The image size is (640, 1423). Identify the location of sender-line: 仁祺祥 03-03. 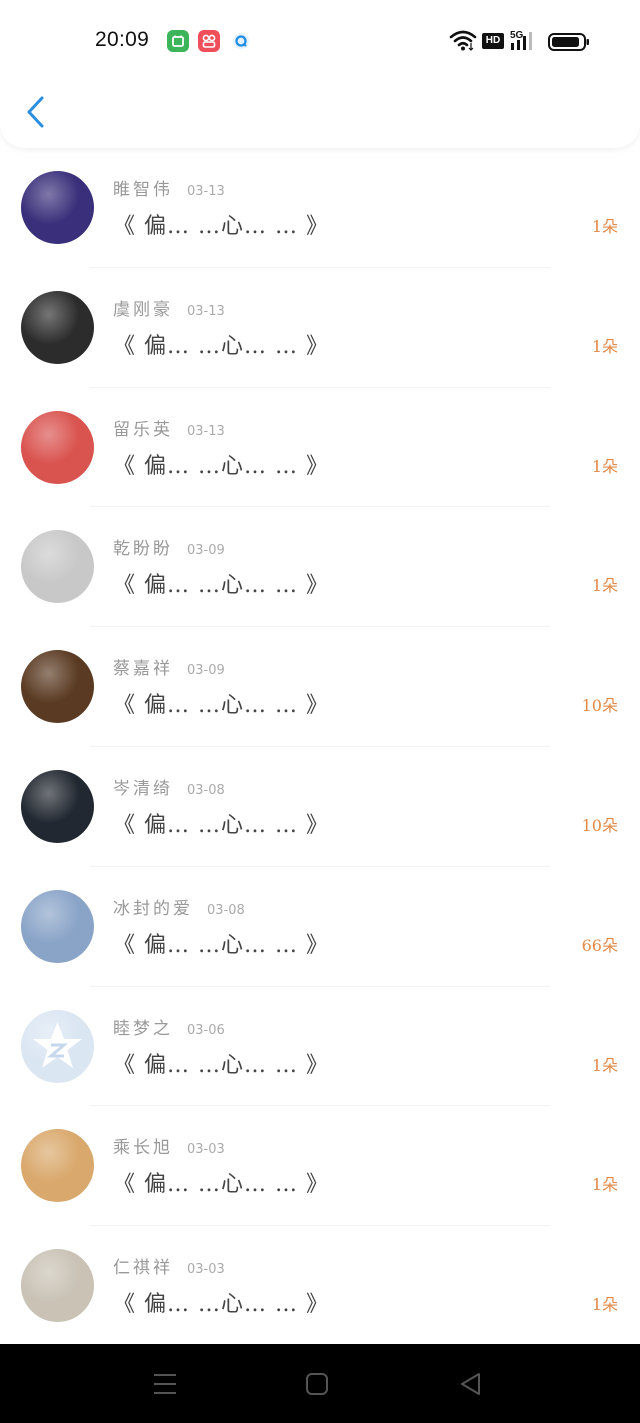
(169, 1265).